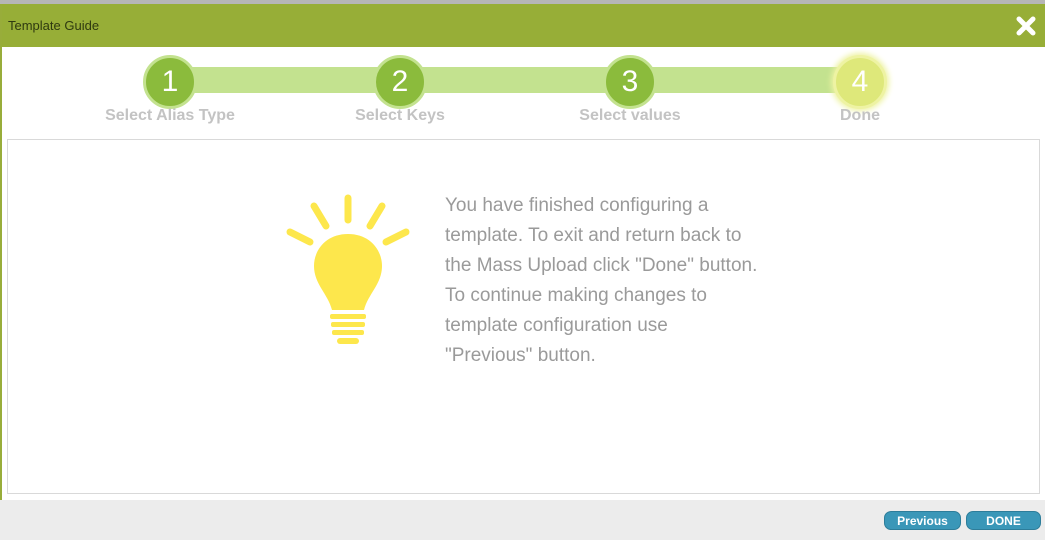 This screenshot has width=1045, height=540. I want to click on step-3-label: Select values, so click(630, 115).